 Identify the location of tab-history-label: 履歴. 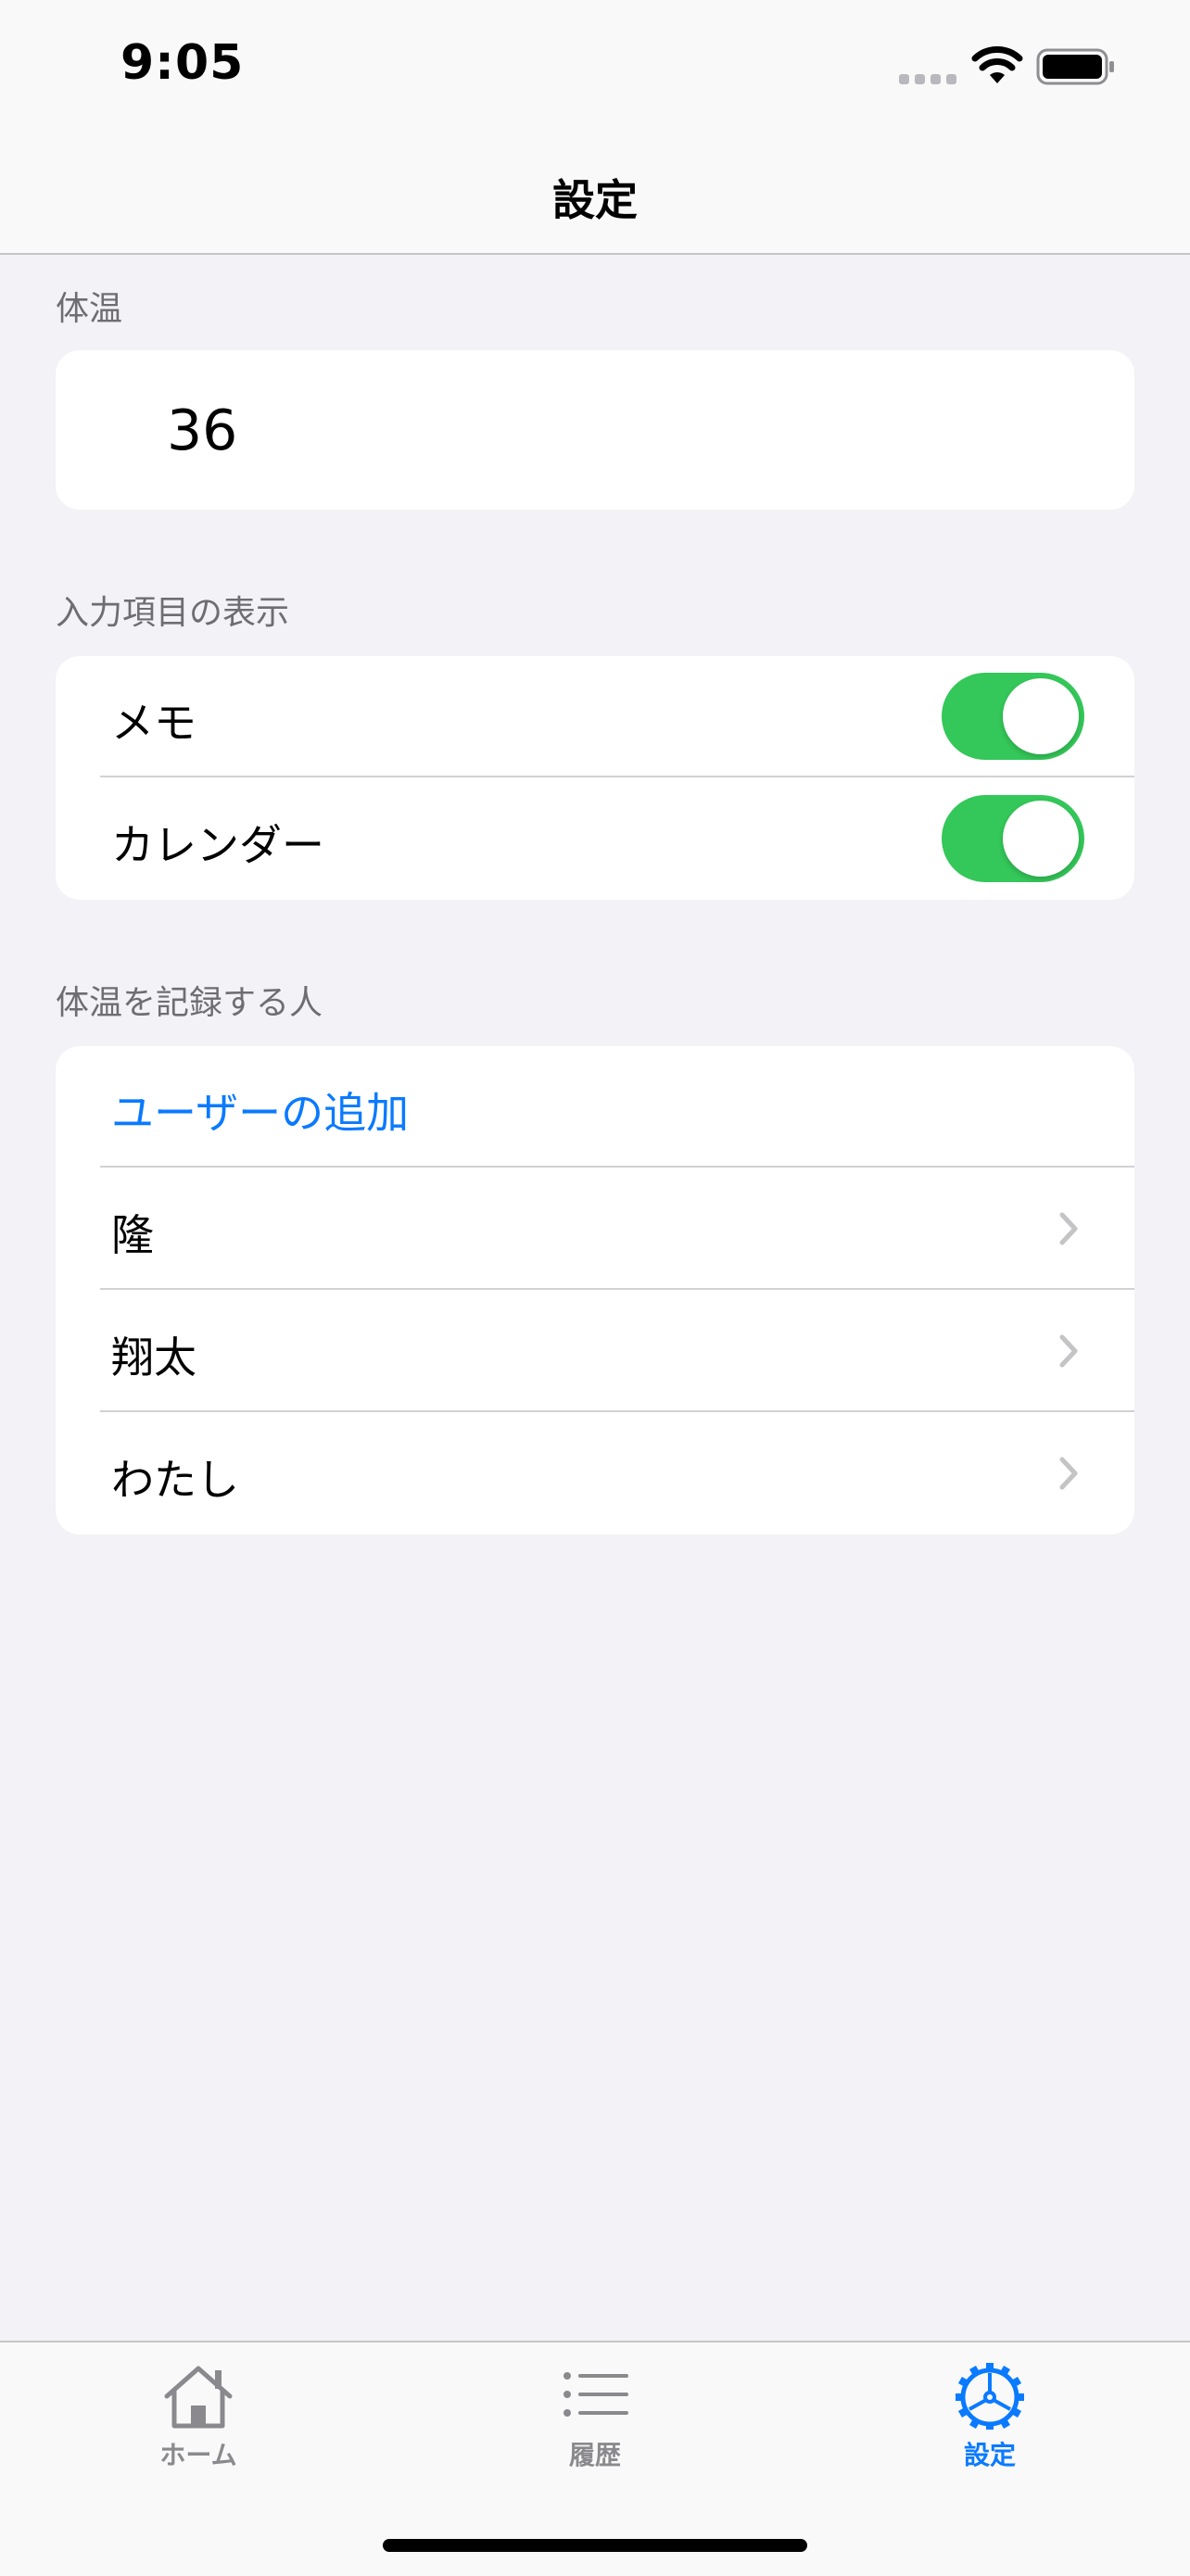
(594, 2455).